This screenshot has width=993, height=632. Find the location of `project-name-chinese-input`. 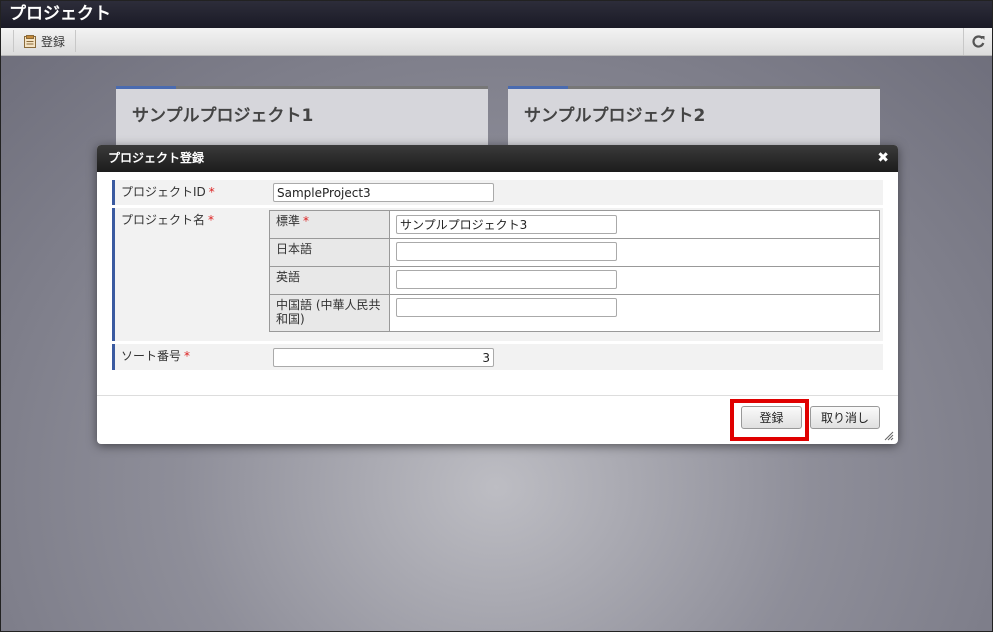

project-name-chinese-input is located at coordinates (506, 307).